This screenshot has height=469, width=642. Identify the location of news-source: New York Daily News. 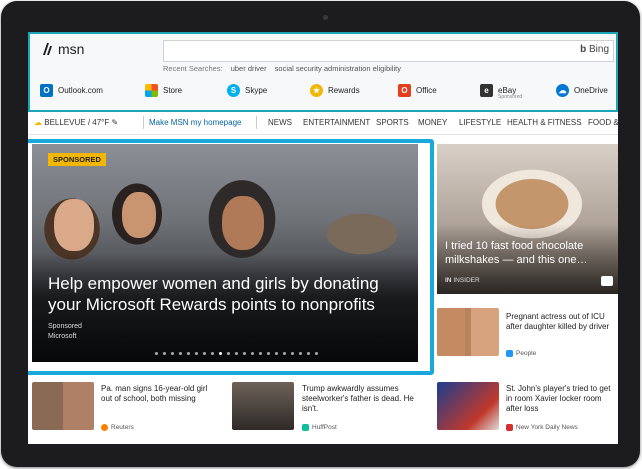
(542, 427).